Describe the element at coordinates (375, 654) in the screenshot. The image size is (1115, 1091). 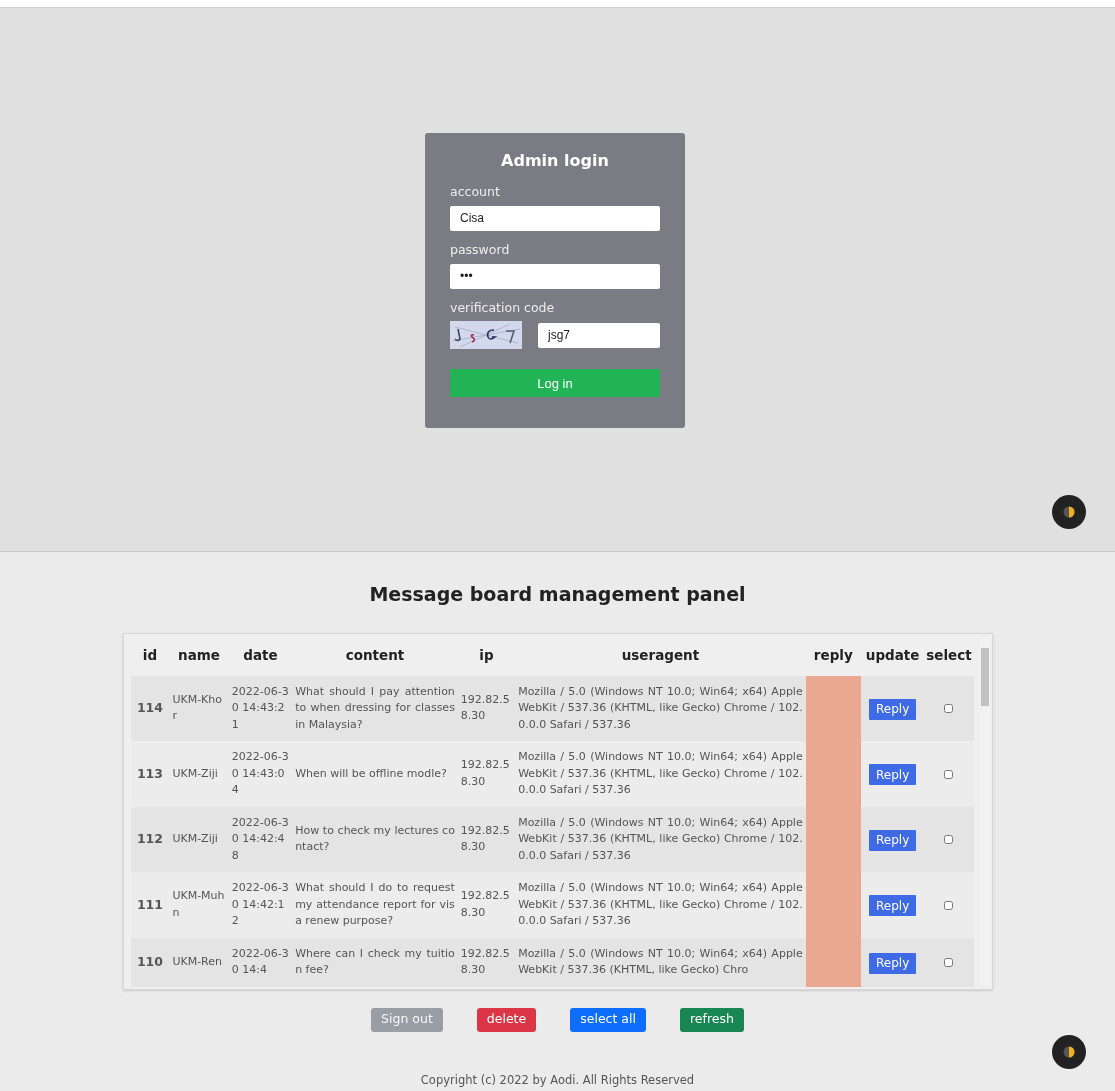
I see `column-header: content` at that location.